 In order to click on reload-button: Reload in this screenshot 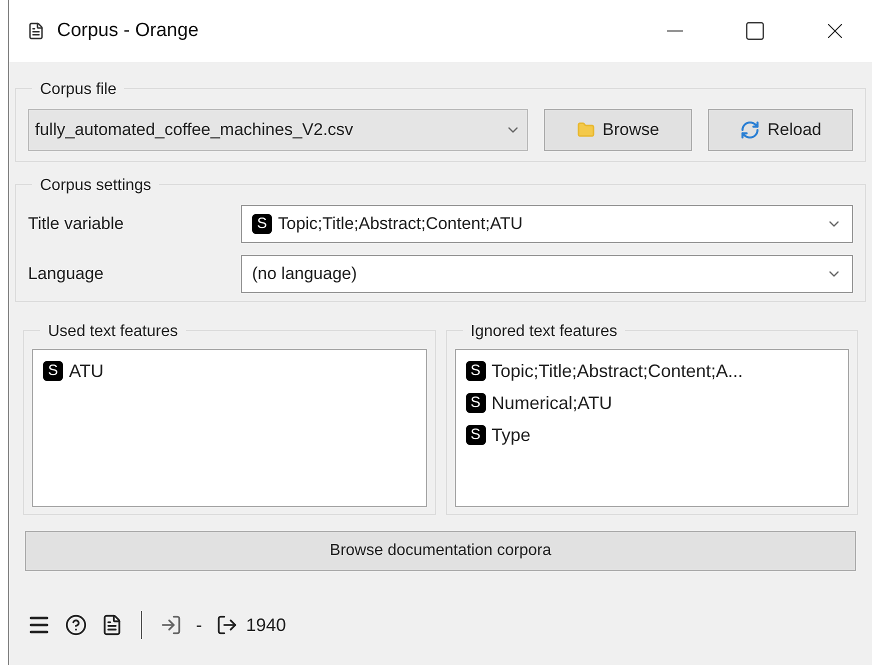, I will do `click(780, 130)`.